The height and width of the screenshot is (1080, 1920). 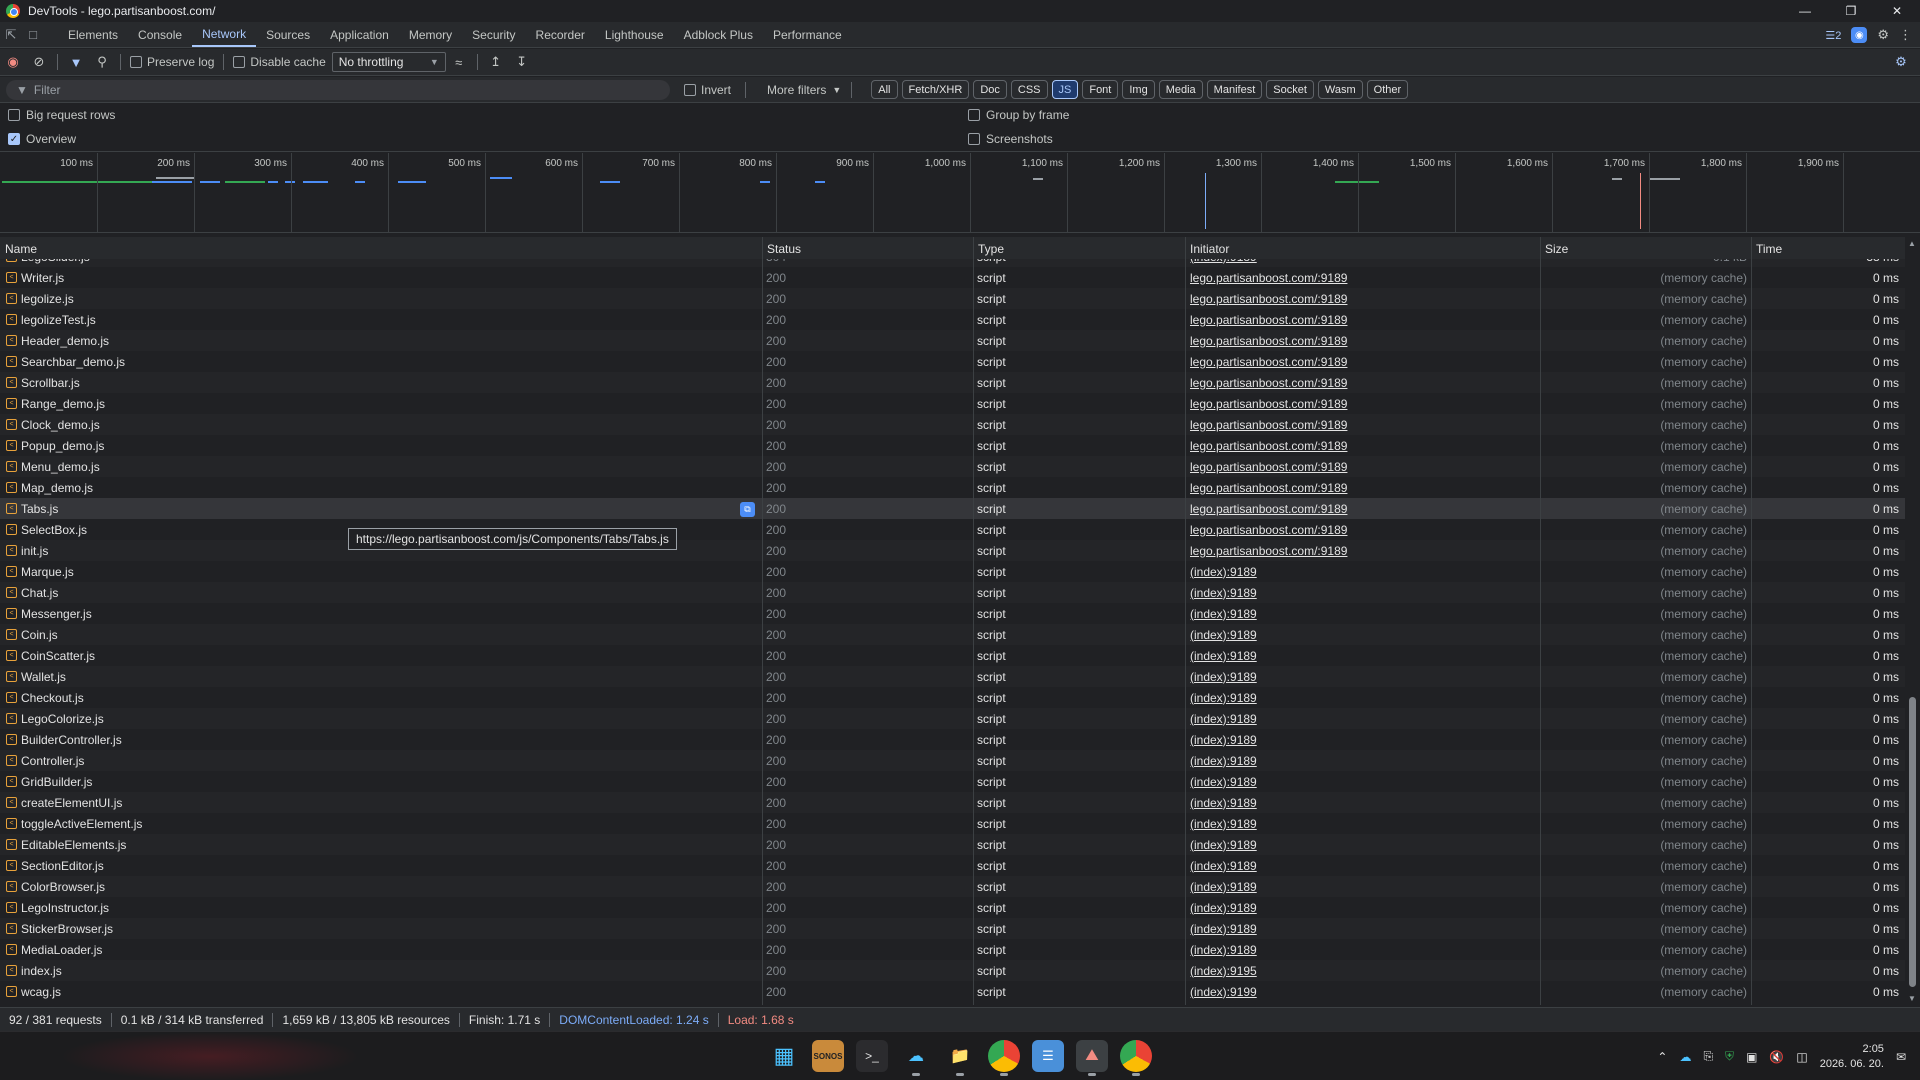 I want to click on overview-box: ✓, so click(x=14, y=139).